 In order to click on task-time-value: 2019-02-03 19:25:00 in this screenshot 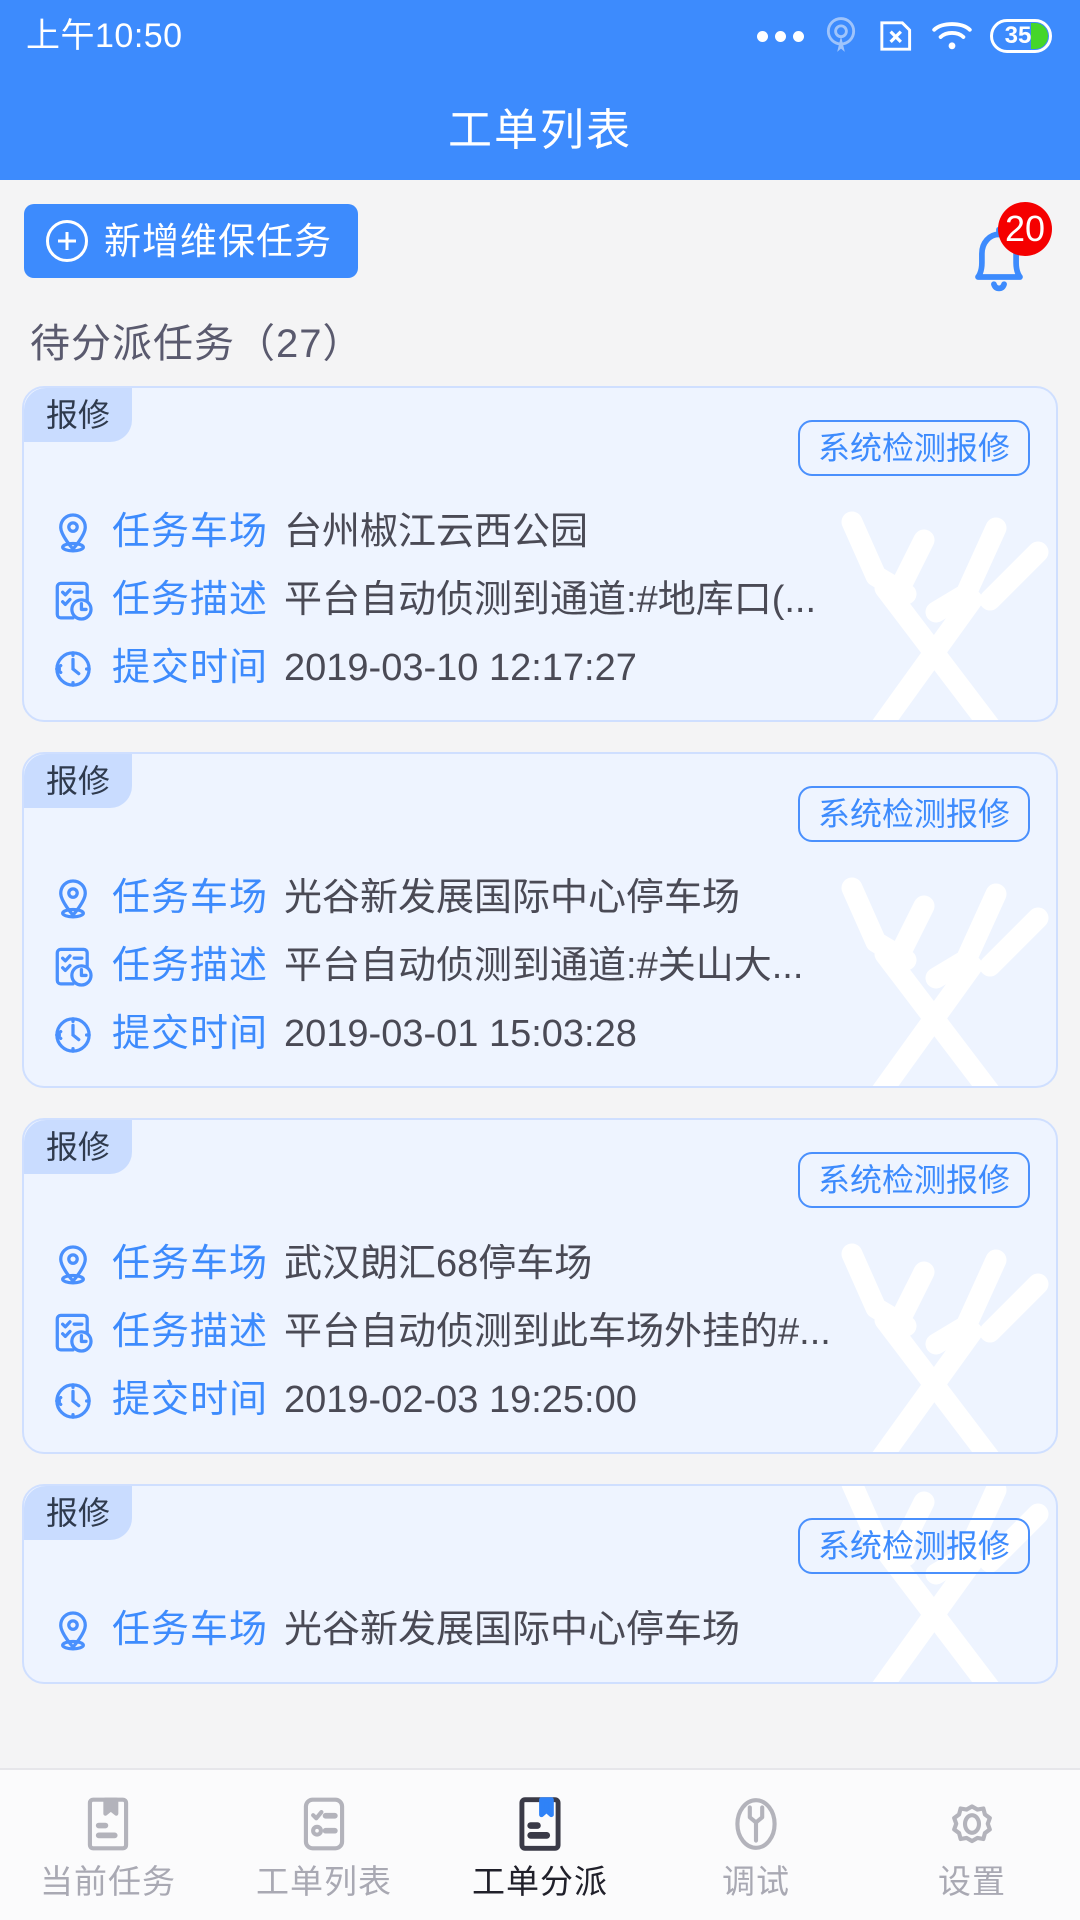, I will do `click(460, 1401)`.